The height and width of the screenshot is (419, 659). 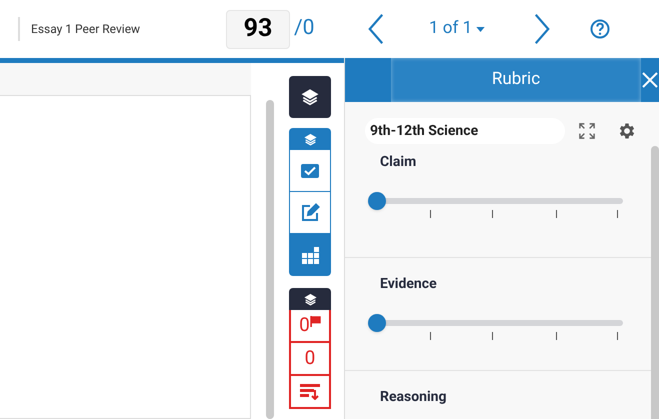 I want to click on help-icon, so click(x=600, y=29).